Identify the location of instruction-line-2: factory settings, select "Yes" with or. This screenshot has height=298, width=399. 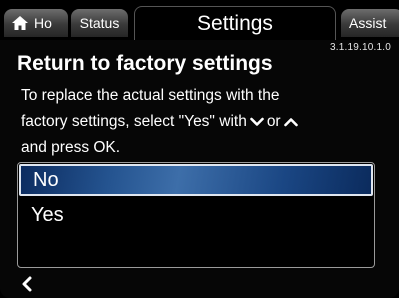
(206, 122).